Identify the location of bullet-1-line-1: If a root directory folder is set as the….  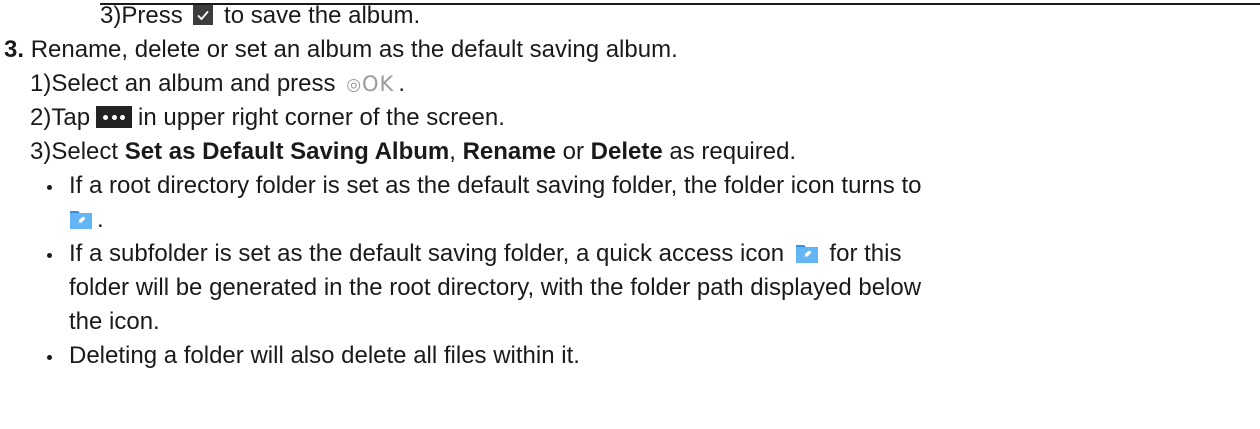
(495, 185).